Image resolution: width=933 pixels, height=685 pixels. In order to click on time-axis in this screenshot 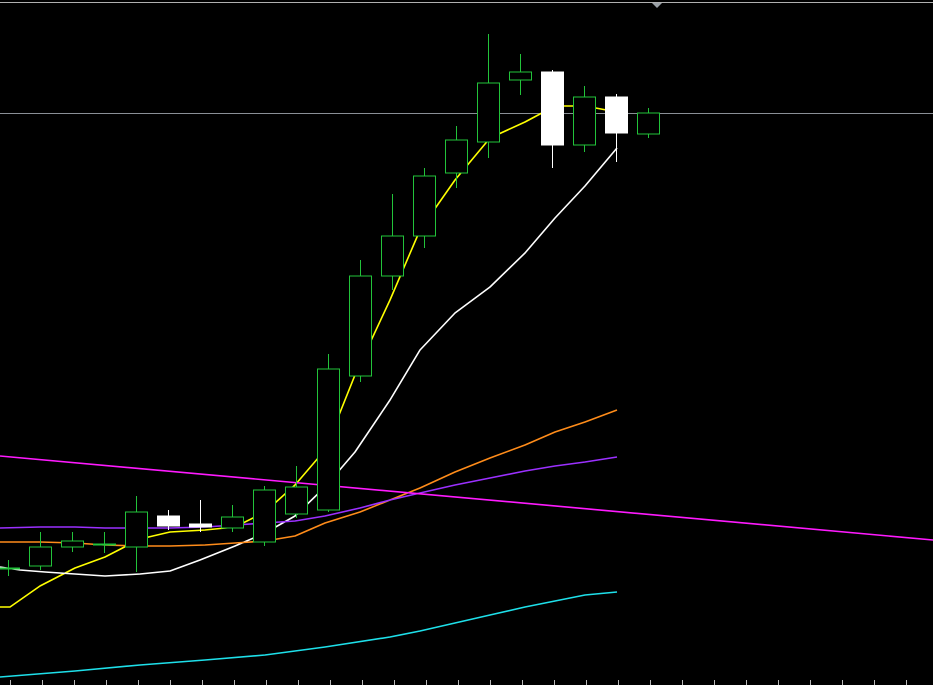, I will do `click(458, 682)`.